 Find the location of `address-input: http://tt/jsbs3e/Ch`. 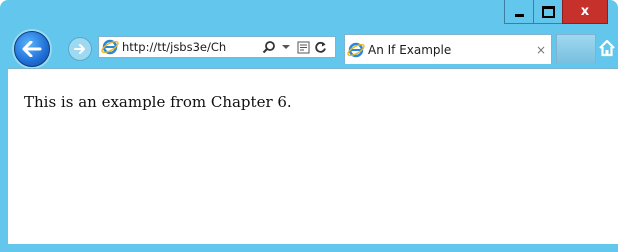

address-input: http://tt/jsbs3e/Ch is located at coordinates (190, 47).